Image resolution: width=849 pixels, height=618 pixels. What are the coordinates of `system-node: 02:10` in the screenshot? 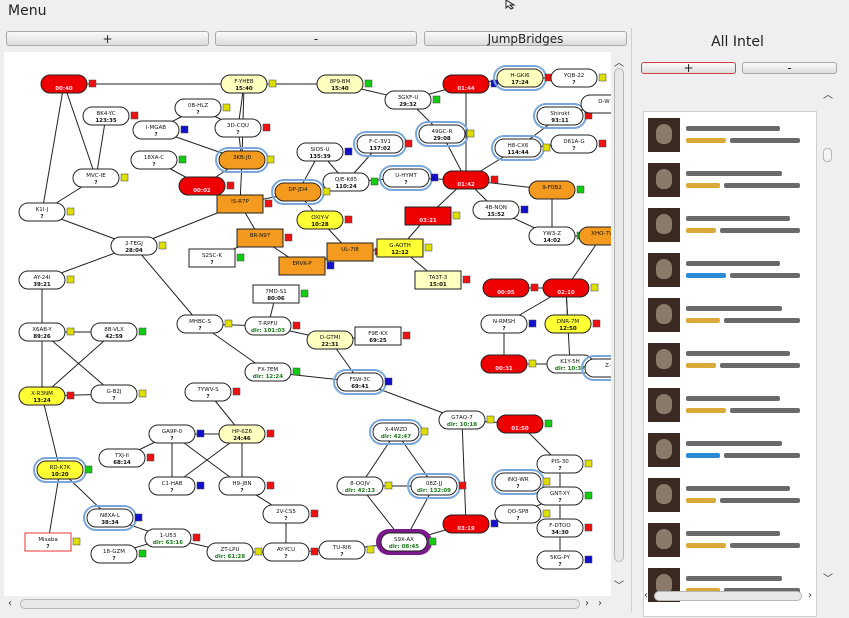 It's located at (570, 288).